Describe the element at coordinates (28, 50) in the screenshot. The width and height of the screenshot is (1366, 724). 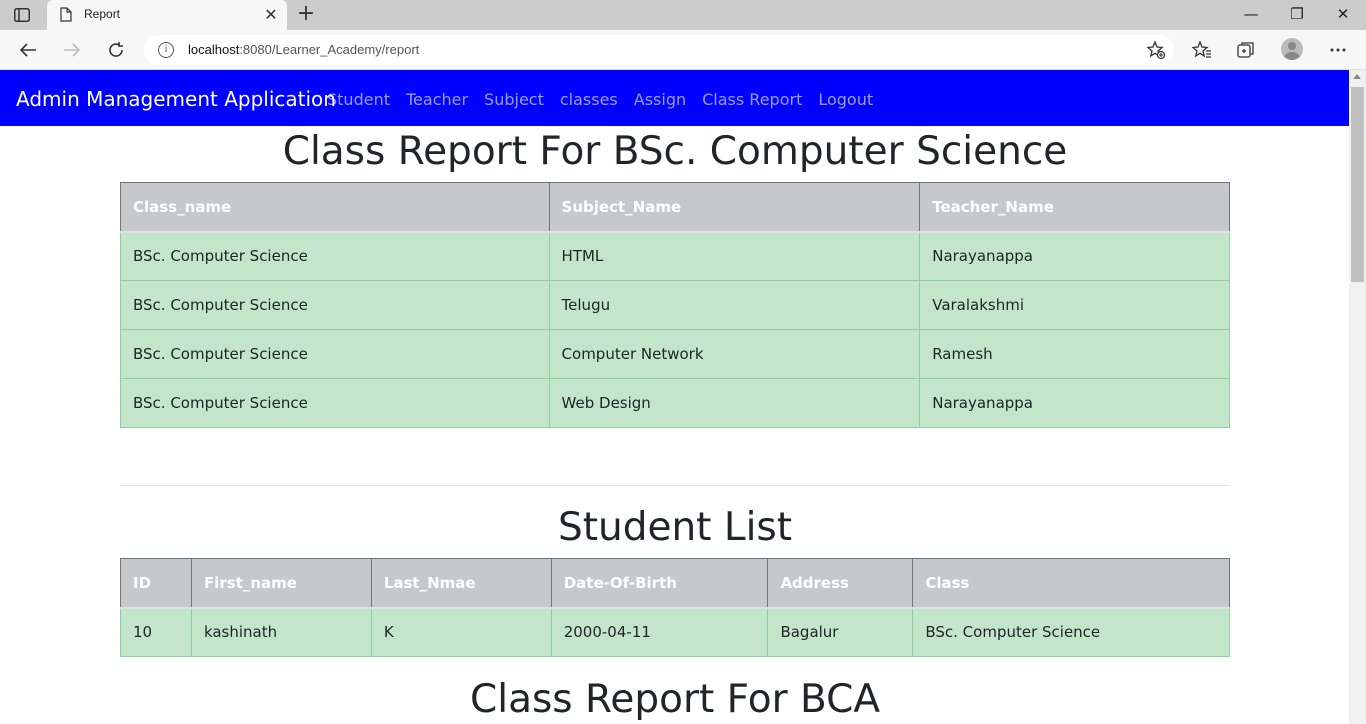
I see `back-icon` at that location.